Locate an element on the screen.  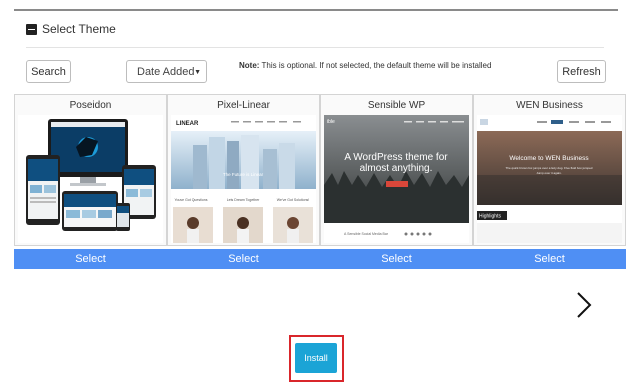
top-divider is located at coordinates (316, 10).